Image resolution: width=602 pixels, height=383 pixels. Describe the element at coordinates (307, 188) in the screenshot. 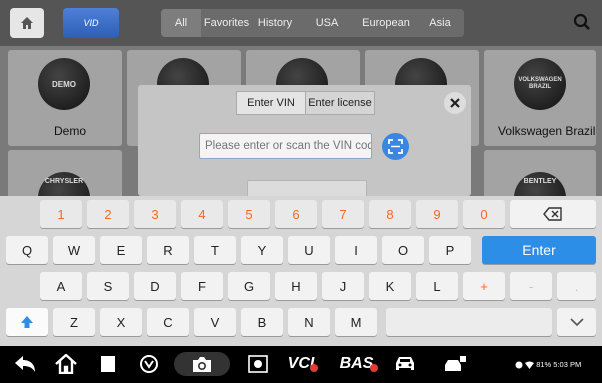

I see `dialog-action-button` at that location.